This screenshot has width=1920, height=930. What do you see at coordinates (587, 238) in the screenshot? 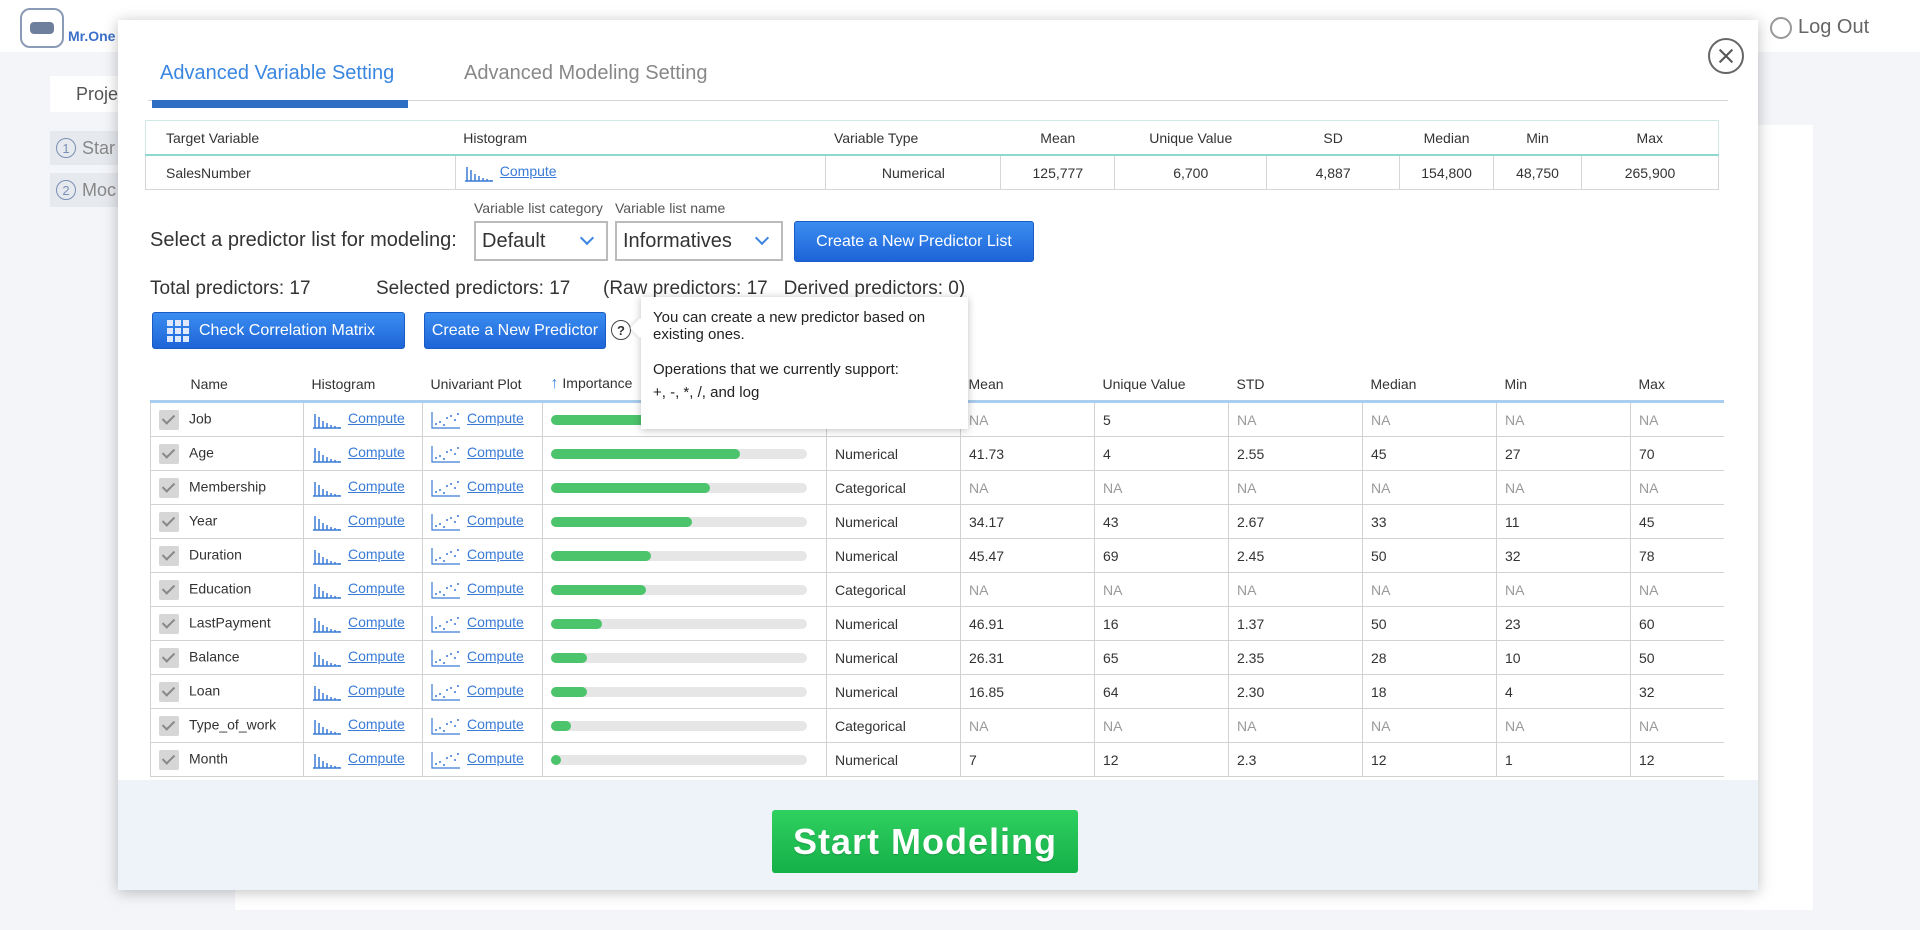
I see `chevron-down-icon` at bounding box center [587, 238].